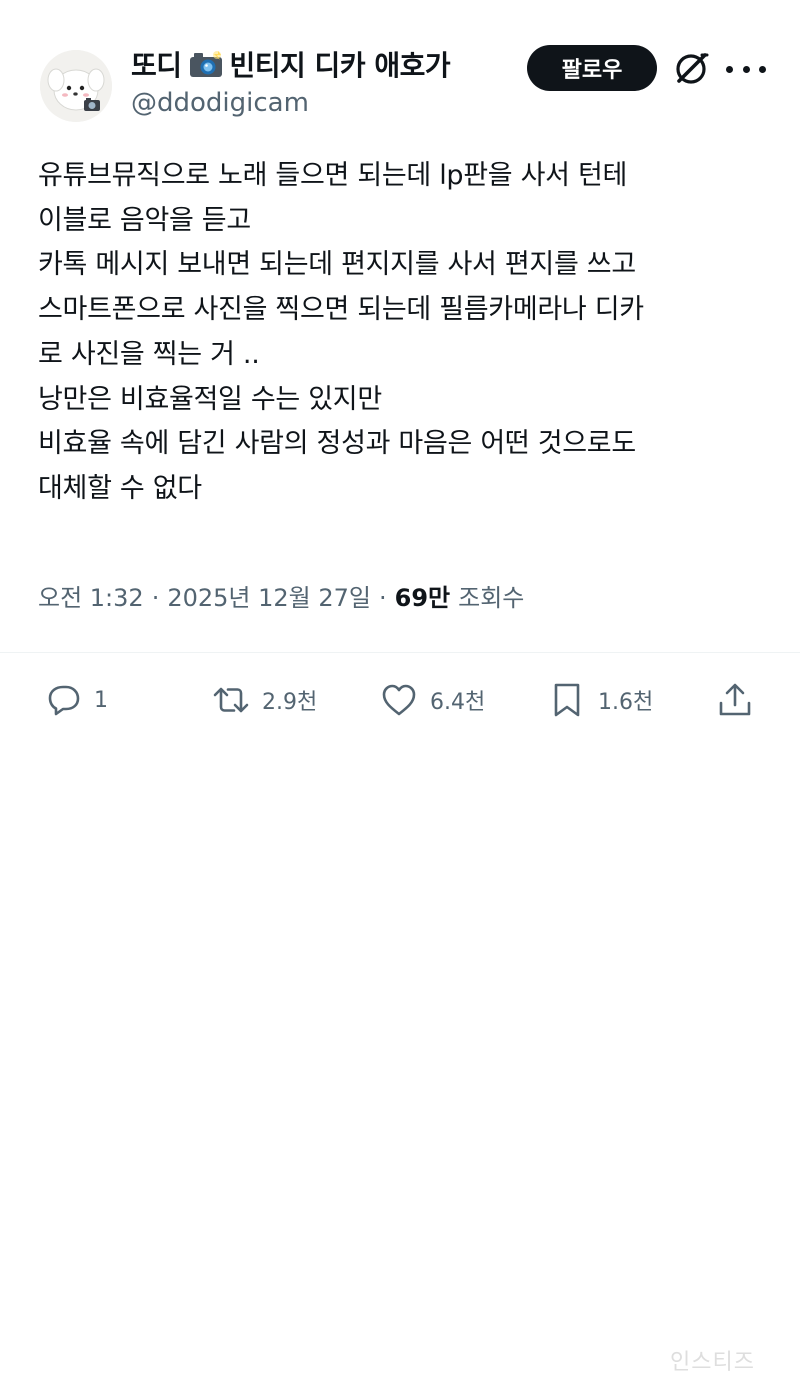 The width and height of the screenshot is (800, 1376). I want to click on post-line: 대체할 수 없다, so click(120, 488).